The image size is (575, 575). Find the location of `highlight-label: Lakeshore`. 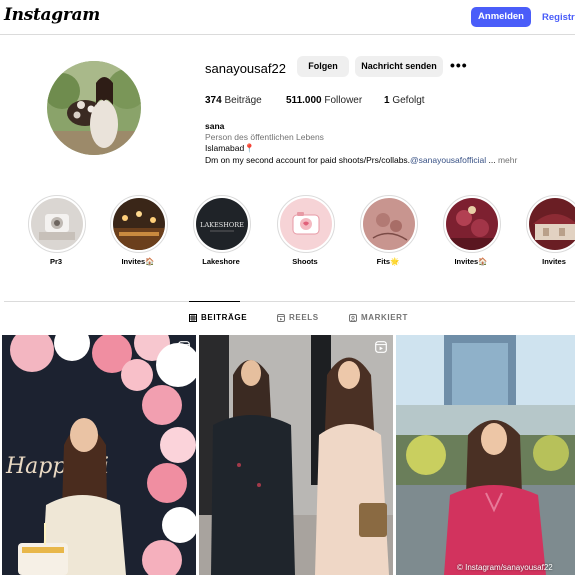

highlight-label: Lakeshore is located at coordinates (221, 261).